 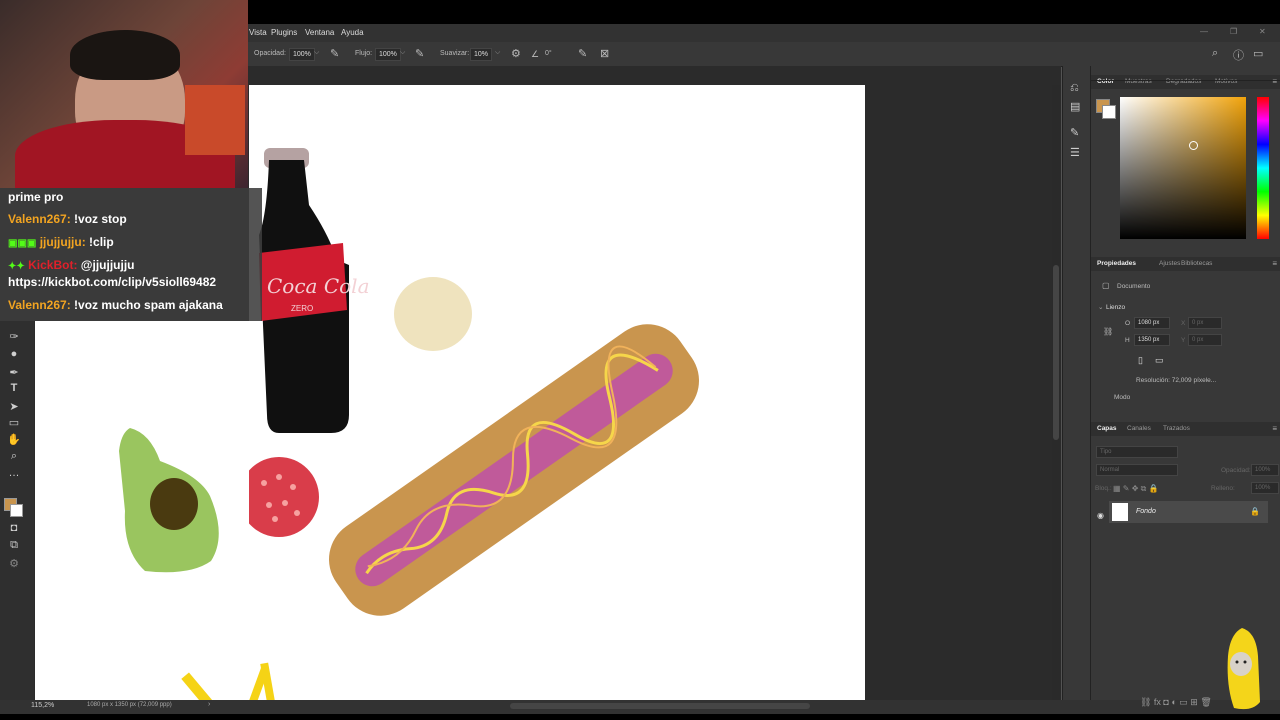 What do you see at coordinates (1116, 263) in the screenshot?
I see `tab-properties: Propiedades` at bounding box center [1116, 263].